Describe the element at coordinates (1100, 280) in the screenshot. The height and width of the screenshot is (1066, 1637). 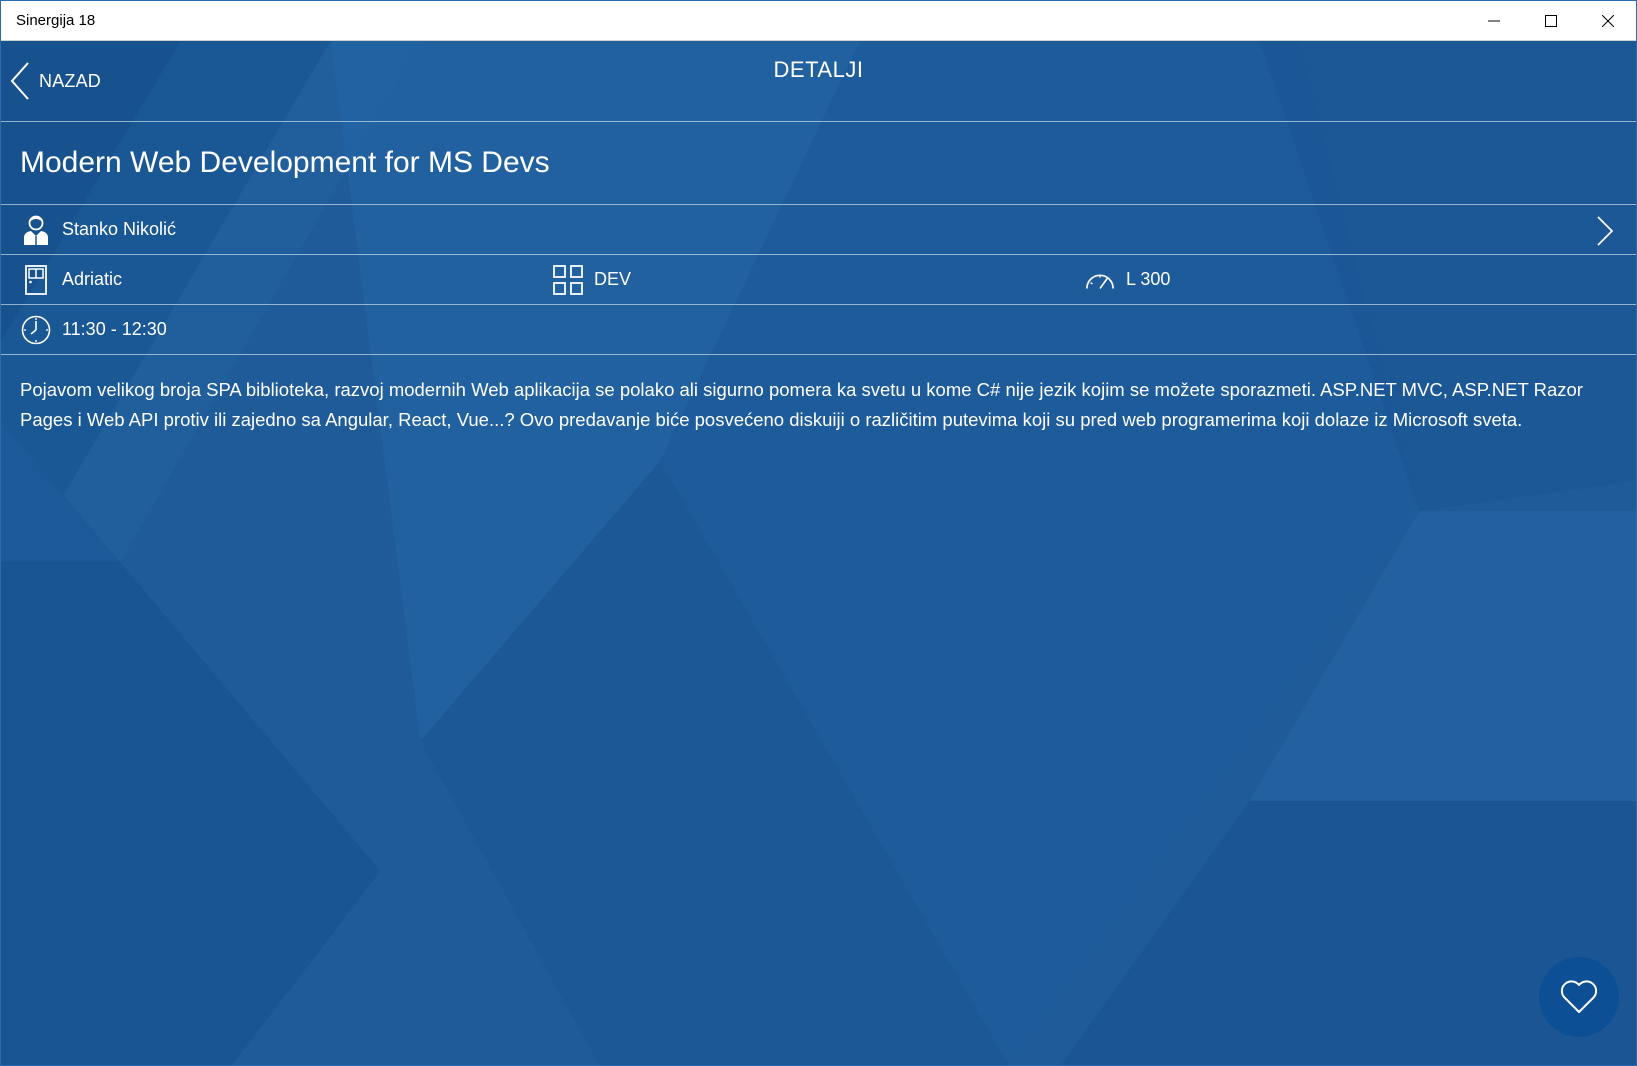
I see `speedometer-icon` at that location.